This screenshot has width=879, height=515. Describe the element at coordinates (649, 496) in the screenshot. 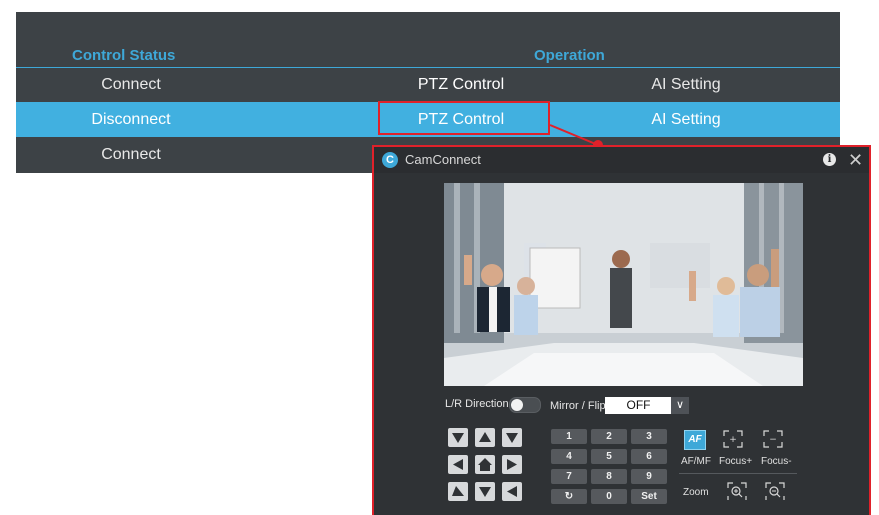

I see `set-preset-button: Set` at that location.